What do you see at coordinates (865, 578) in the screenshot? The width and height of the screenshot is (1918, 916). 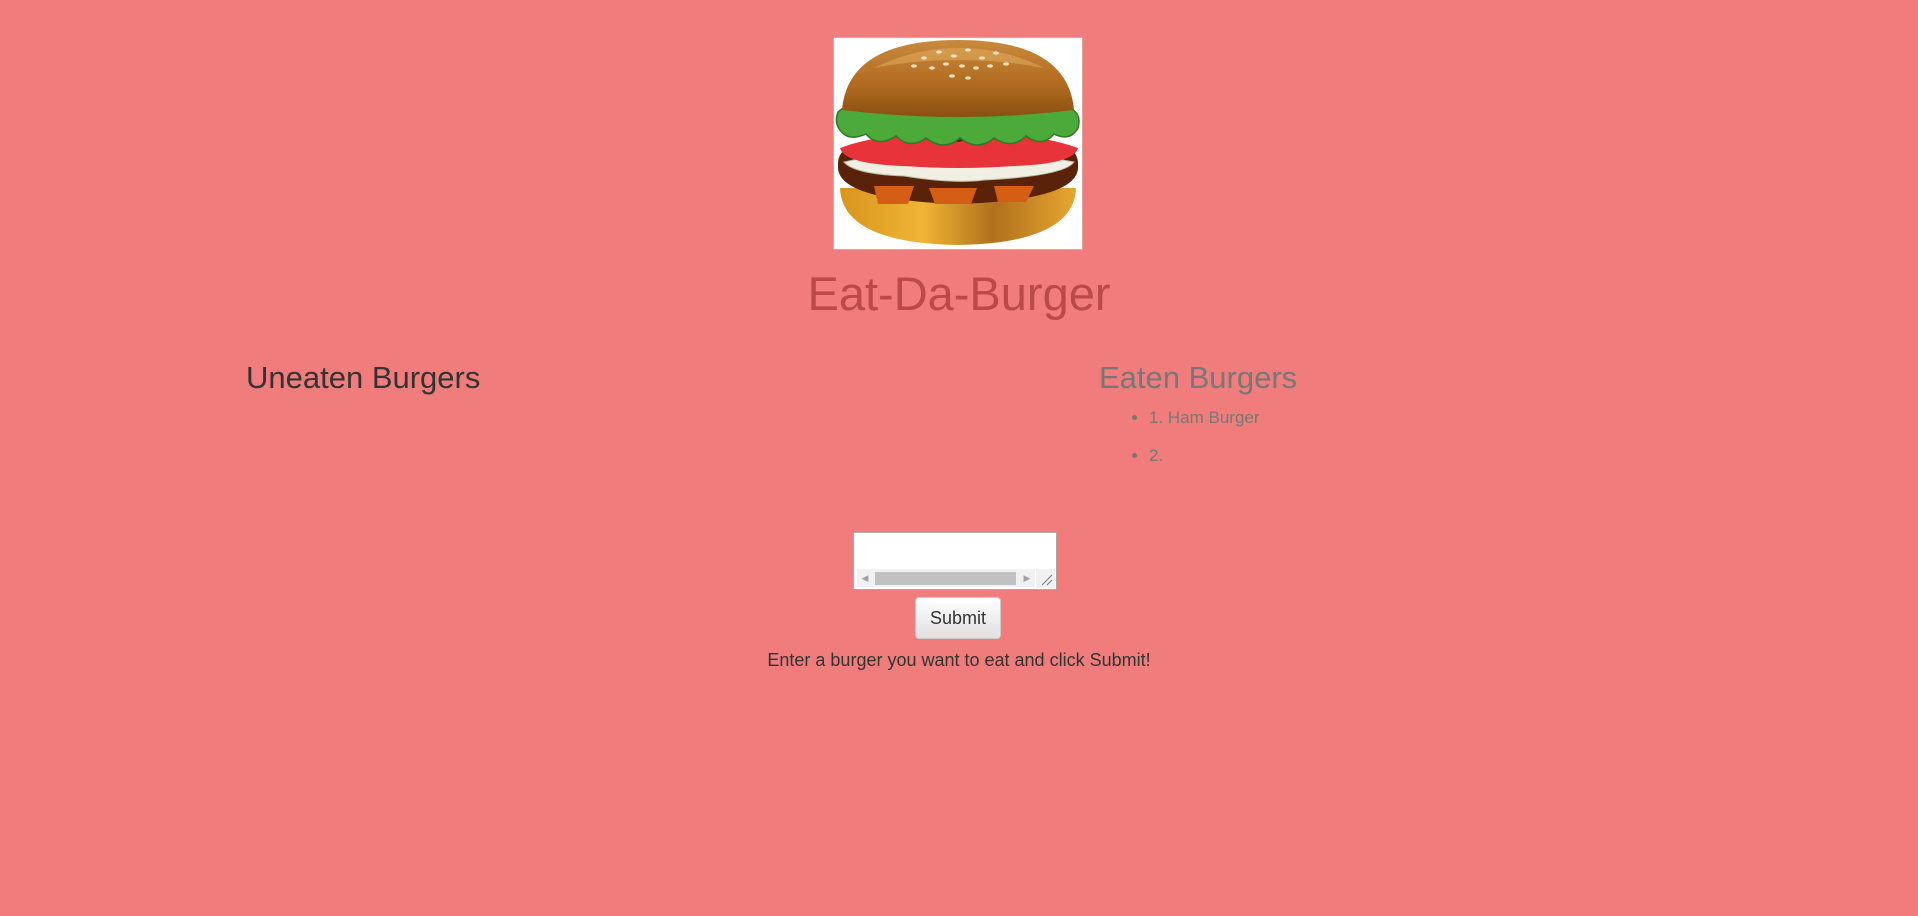 I see `scroll-left-arrow-icon: ◀` at bounding box center [865, 578].